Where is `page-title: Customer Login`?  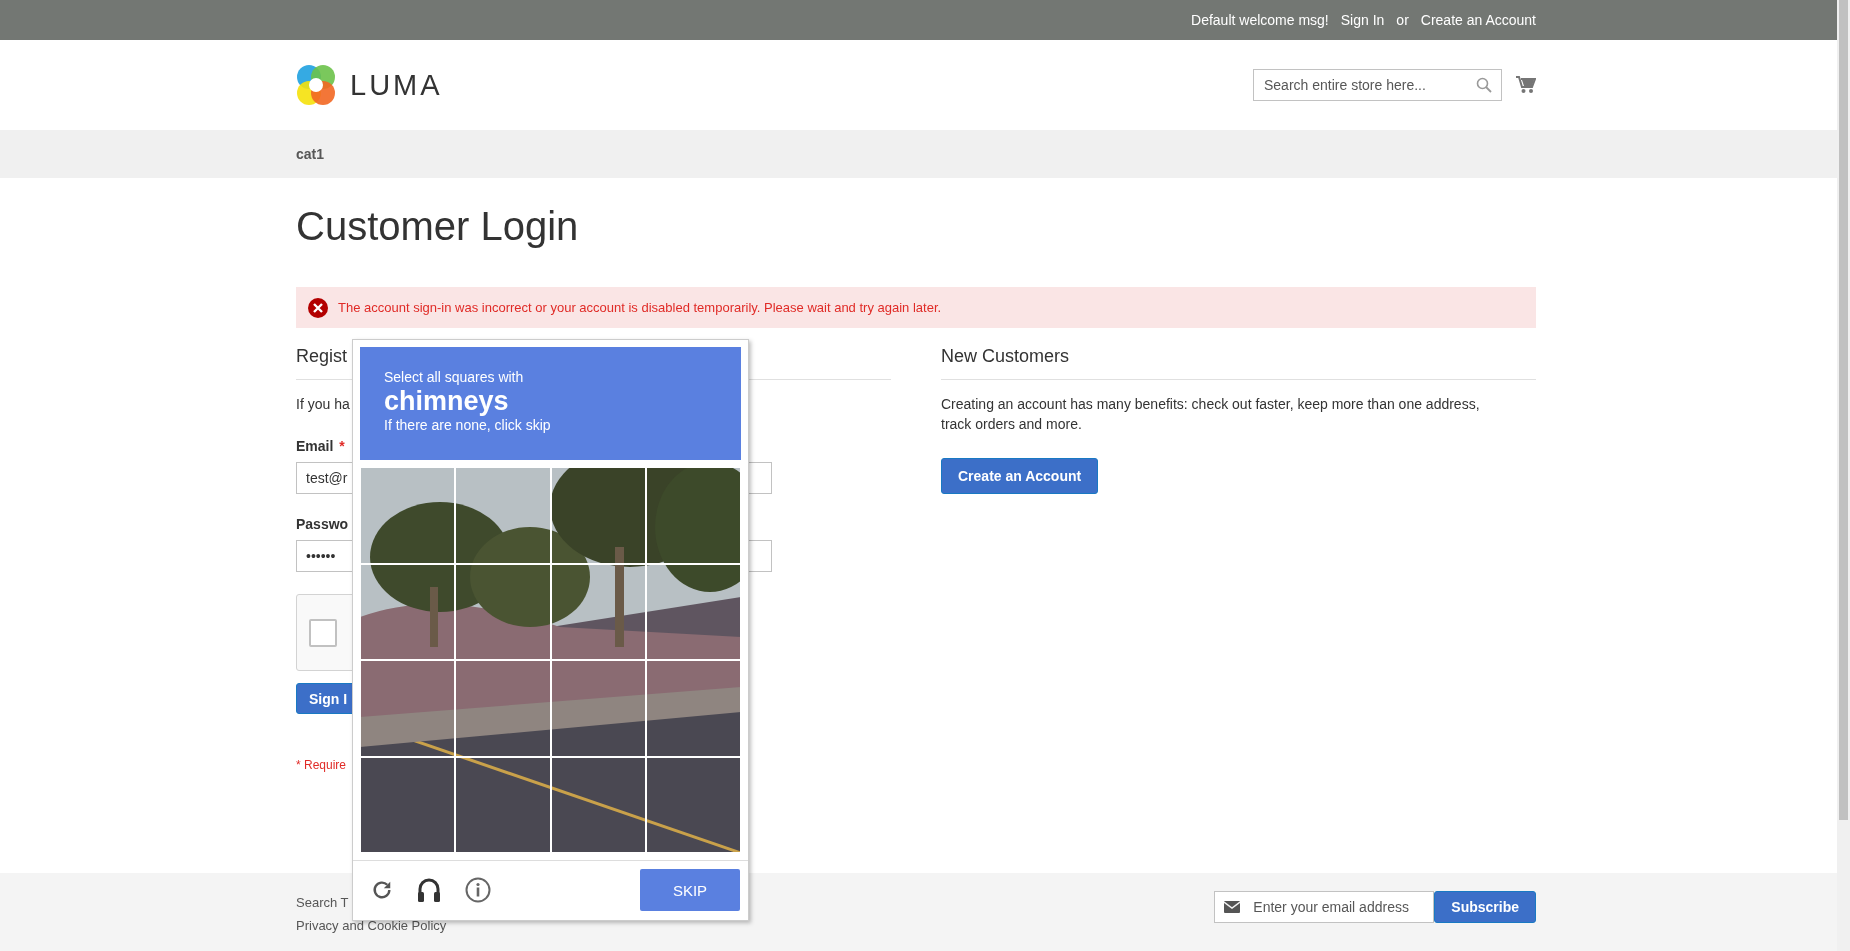 page-title: Customer Login is located at coordinates (438, 226).